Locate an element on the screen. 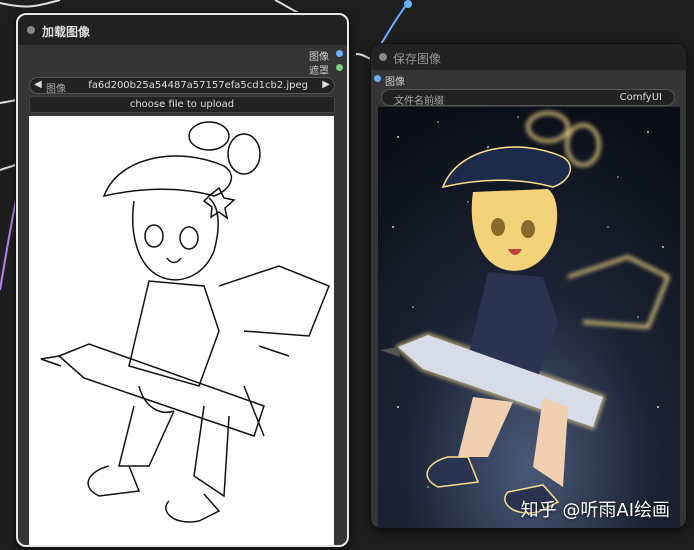 The width and height of the screenshot is (694, 550). output-mask-label: 遮罩 is located at coordinates (319, 71).